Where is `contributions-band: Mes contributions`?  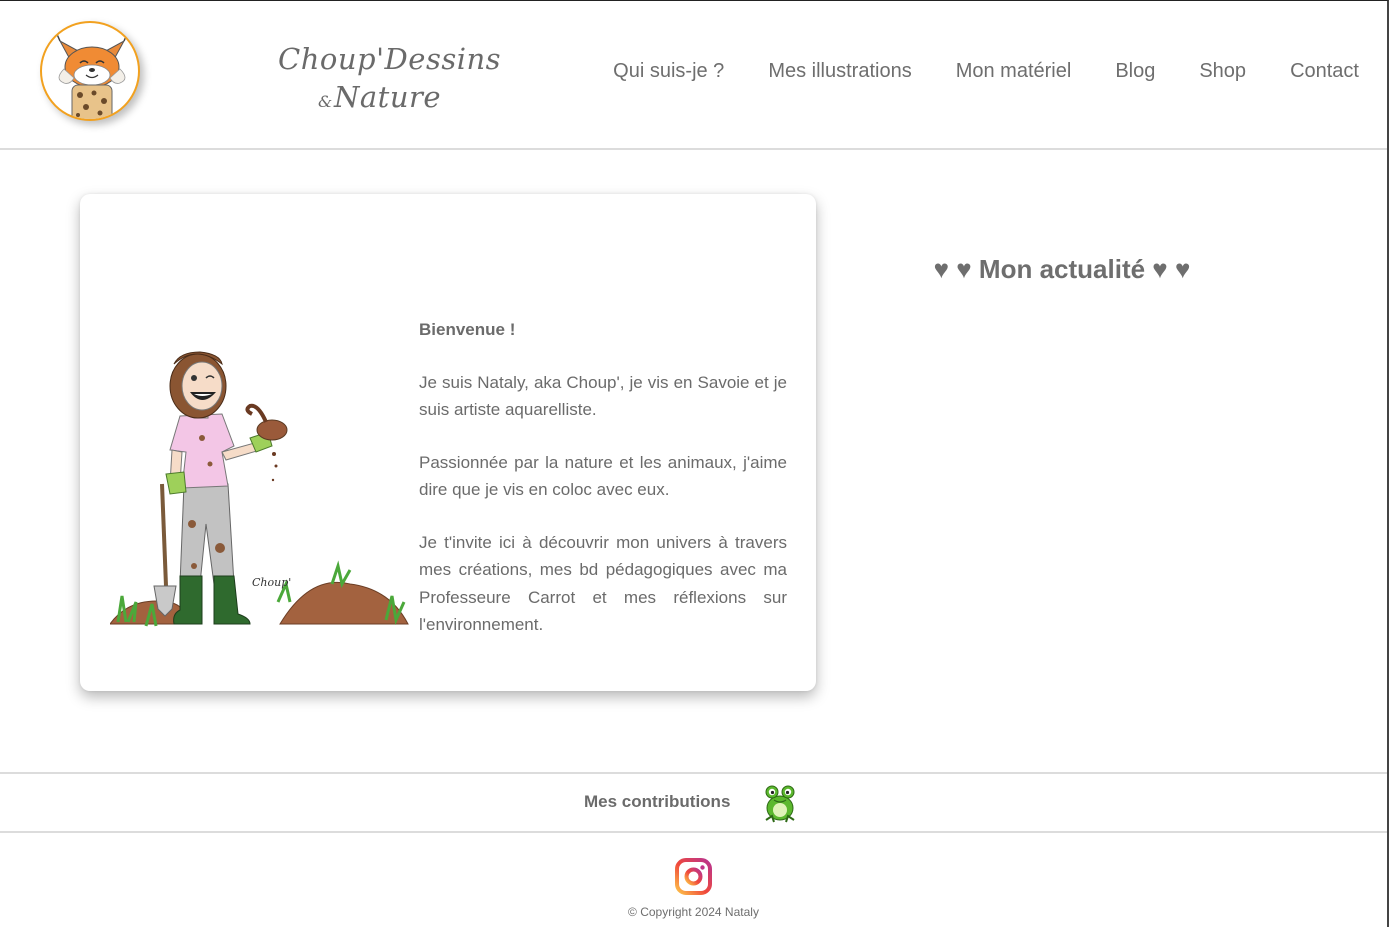
contributions-band: Mes contributions is located at coordinates (693, 802).